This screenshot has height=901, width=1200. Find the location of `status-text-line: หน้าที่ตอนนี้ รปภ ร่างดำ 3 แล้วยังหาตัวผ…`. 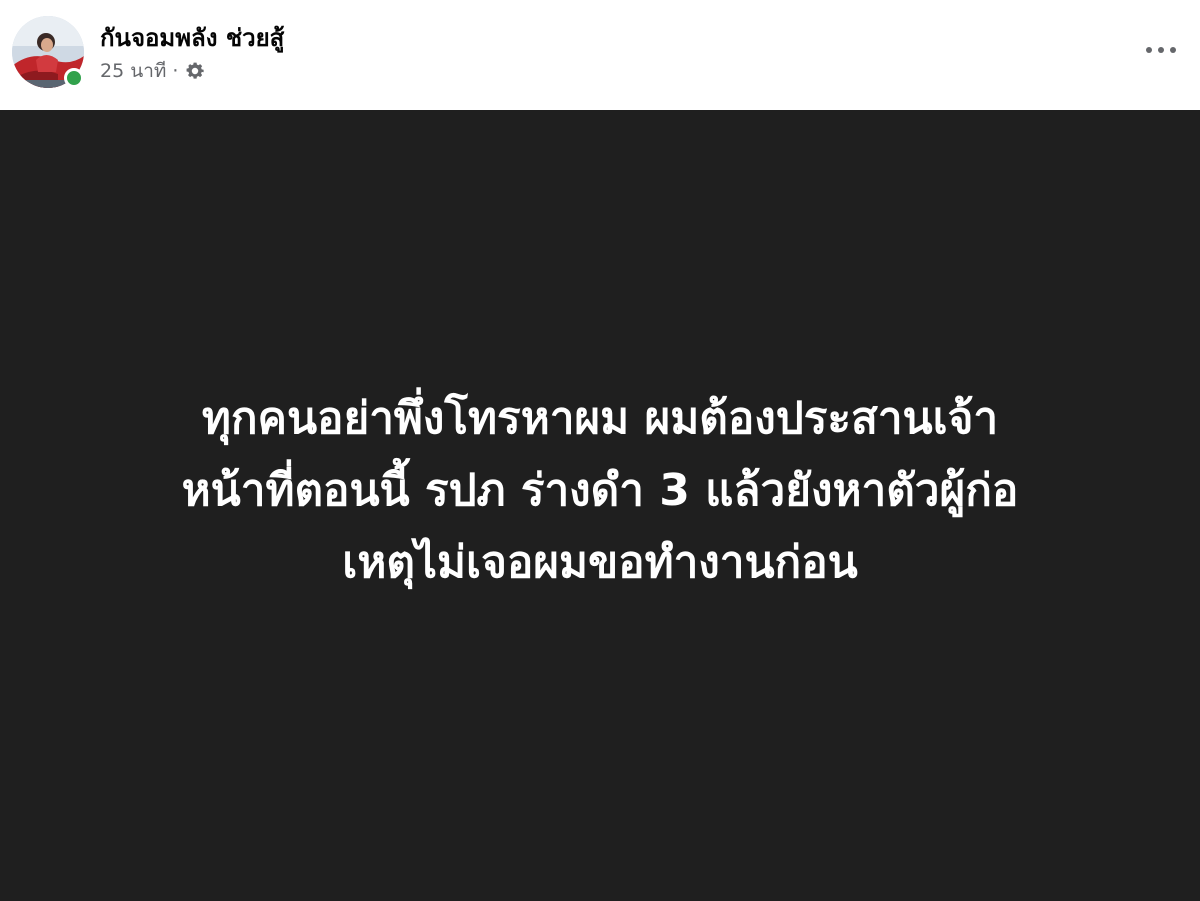

status-text-line: หน้าที่ตอนนี้ รปภ ร่างดำ 3 แล้วยังหาตัวผ… is located at coordinates (600, 490).